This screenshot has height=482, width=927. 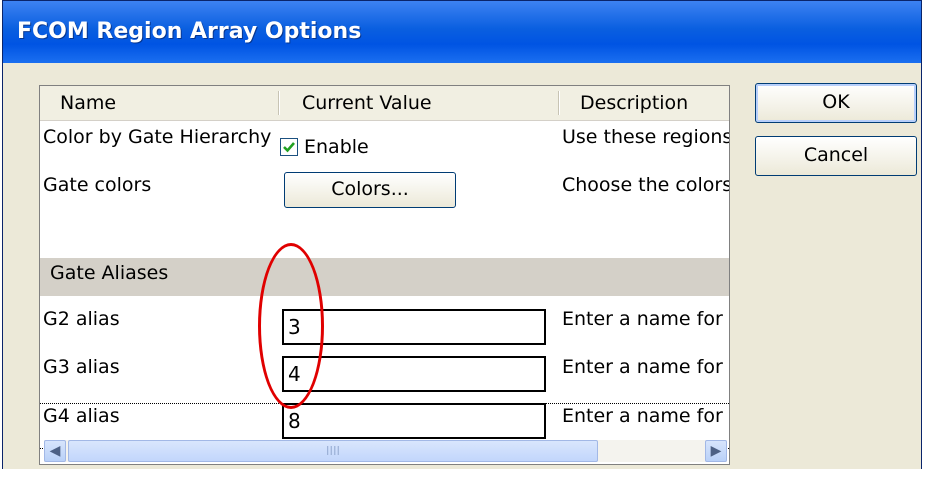 I want to click on scroll-grip: IIII, so click(x=333, y=451).